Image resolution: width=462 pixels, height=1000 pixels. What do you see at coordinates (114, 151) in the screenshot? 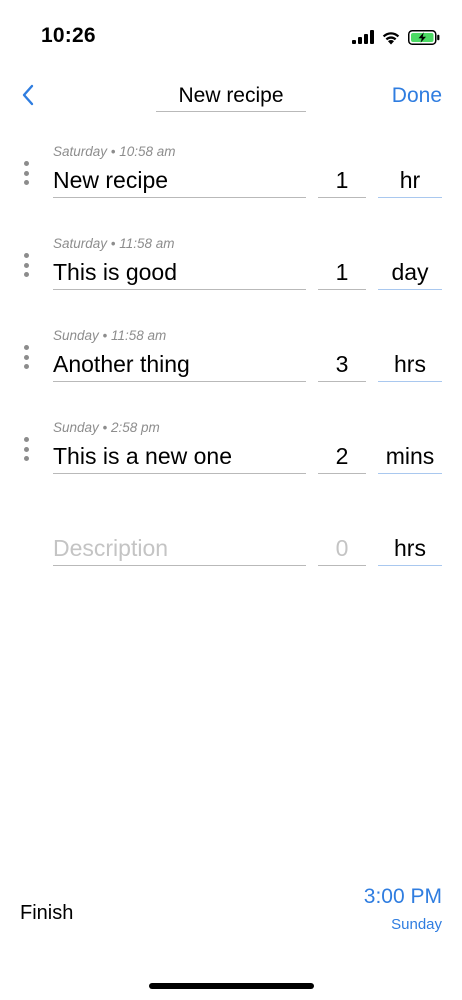
I see `step-time: Saturday • 10:58 am` at bounding box center [114, 151].